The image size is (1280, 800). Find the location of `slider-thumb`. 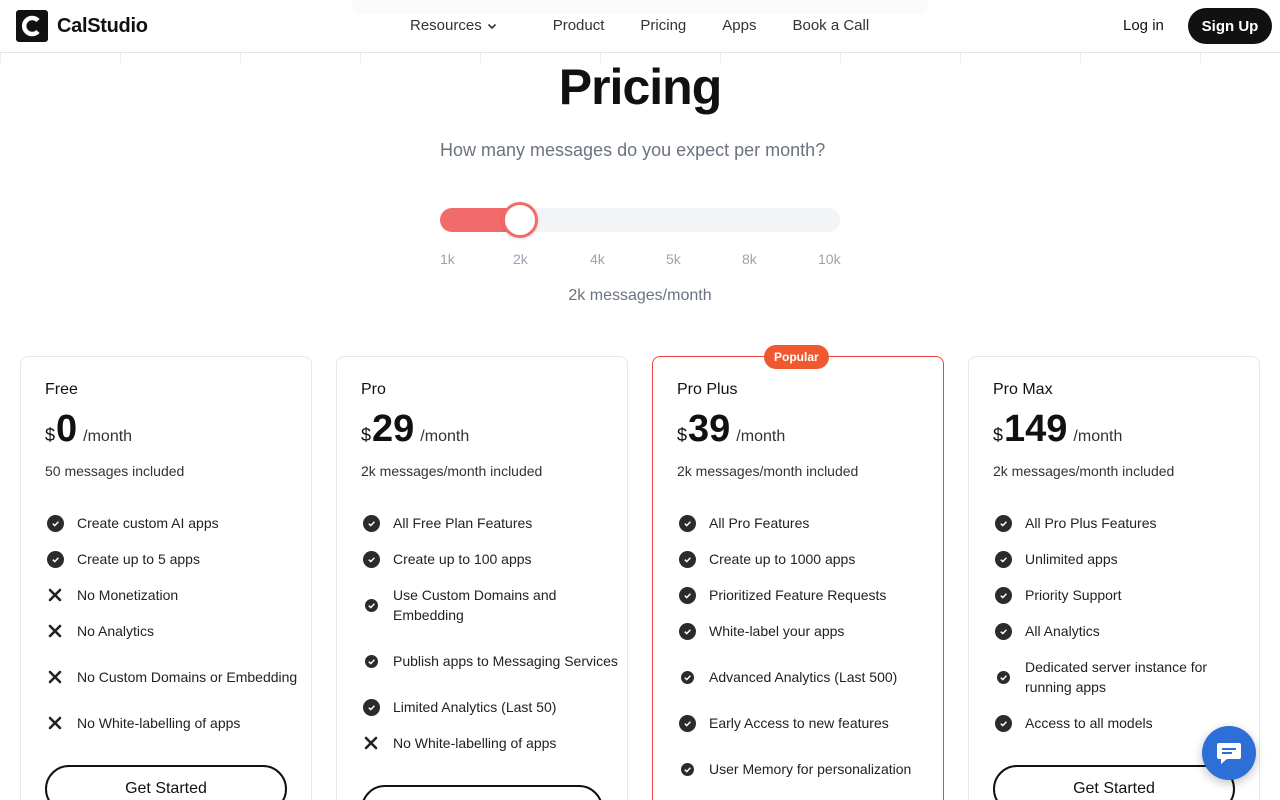

slider-thumb is located at coordinates (520, 220).